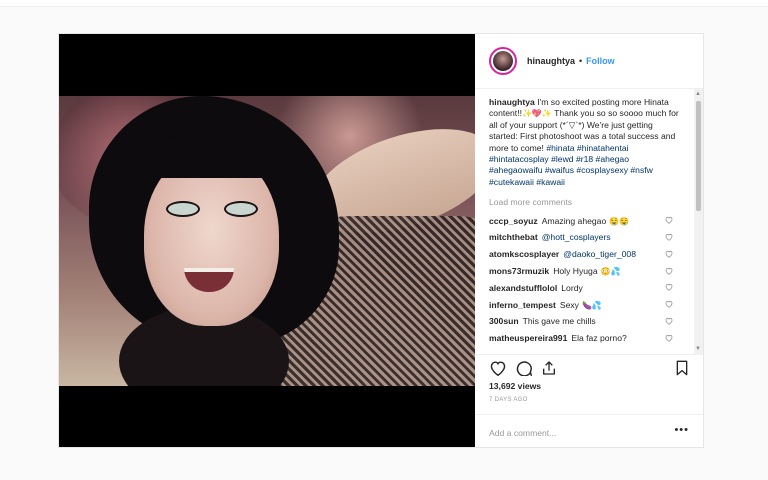  I want to click on scroll-up-arrow-icon: ▲, so click(698, 94).